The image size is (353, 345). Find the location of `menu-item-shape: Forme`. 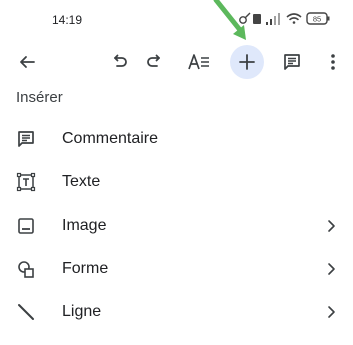

menu-item-shape: Forme is located at coordinates (176, 269).